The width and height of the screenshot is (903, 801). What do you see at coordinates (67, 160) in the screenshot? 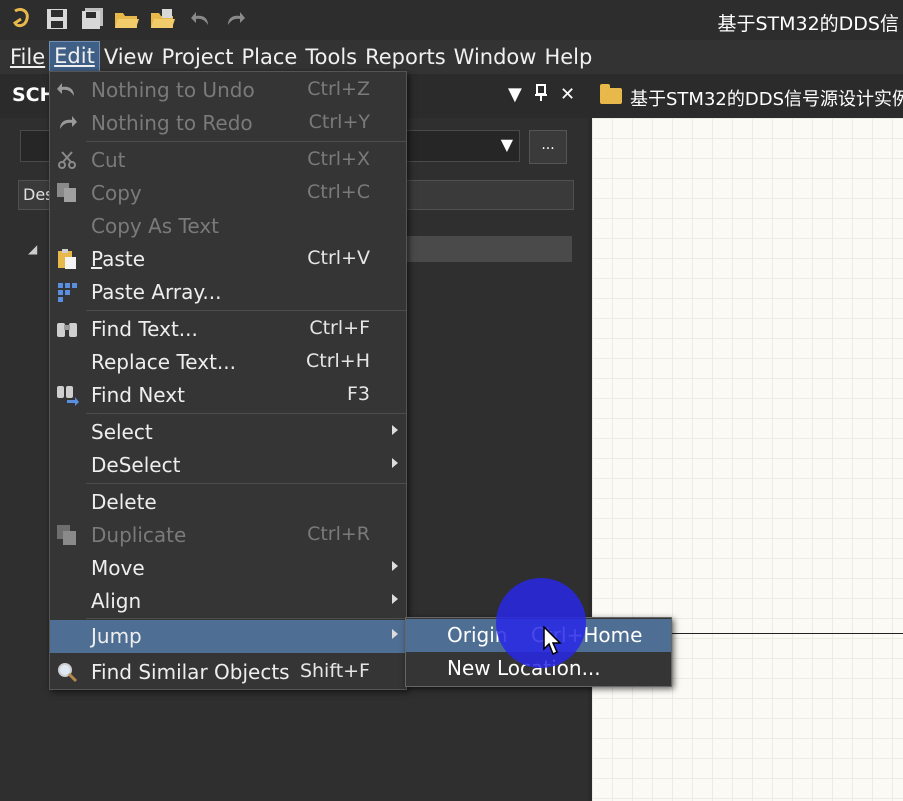
I see `scissors-icon` at bounding box center [67, 160].